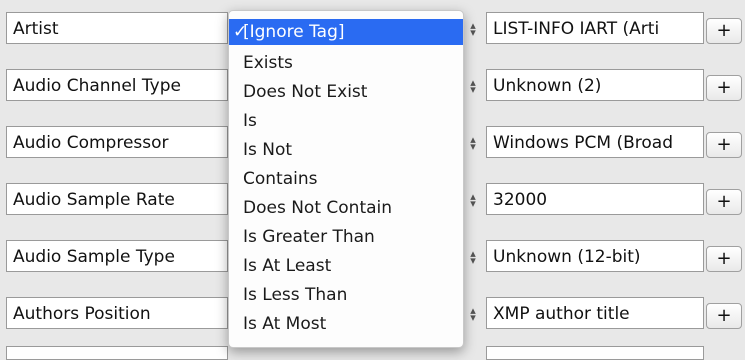 This screenshot has height=360, width=745. I want to click on tag-label: Audio Compressor, so click(91, 143).